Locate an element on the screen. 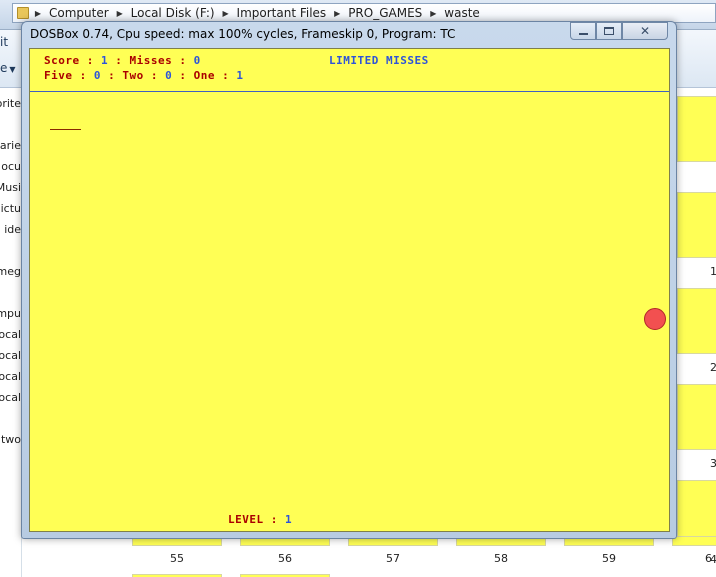 The image size is (716, 577). nav-item-libraries: rarie is located at coordinates (10, 145).